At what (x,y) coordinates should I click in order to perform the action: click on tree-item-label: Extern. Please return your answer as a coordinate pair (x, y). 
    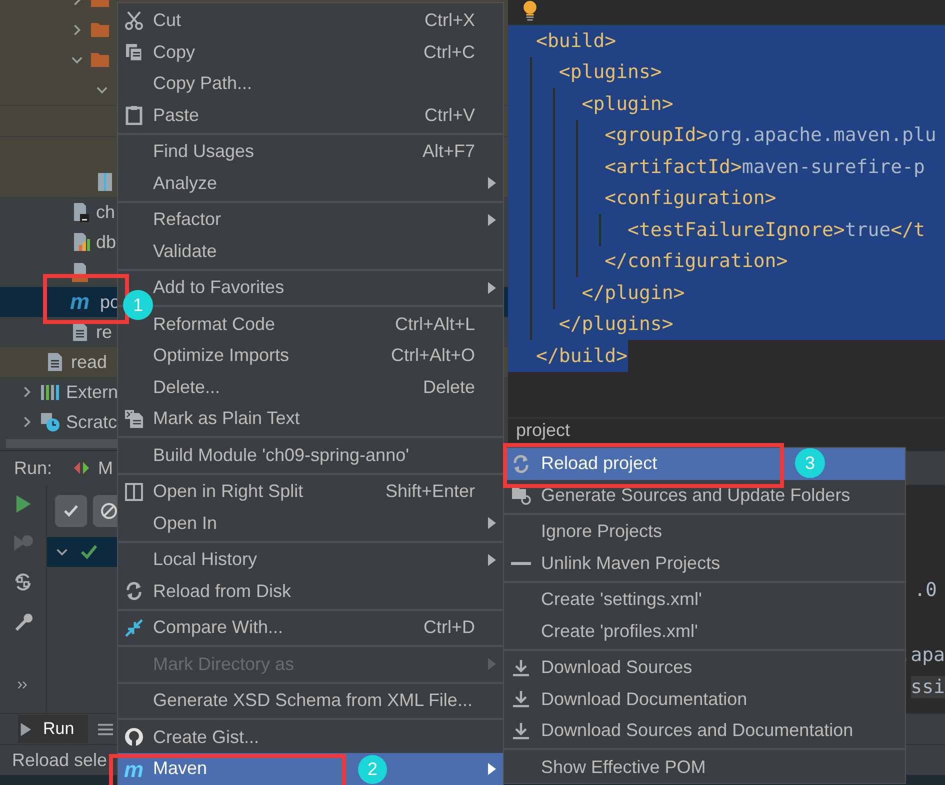
    Looking at the image, I should click on (92, 392).